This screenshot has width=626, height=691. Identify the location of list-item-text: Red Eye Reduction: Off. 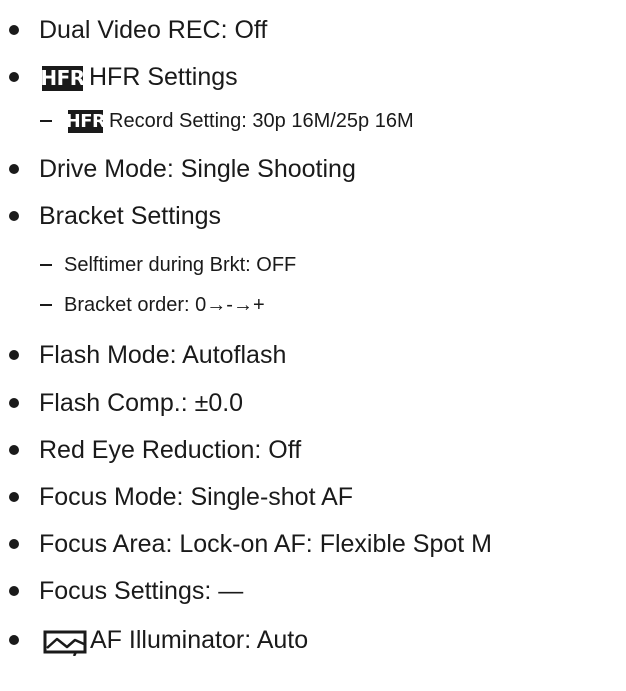
(170, 450).